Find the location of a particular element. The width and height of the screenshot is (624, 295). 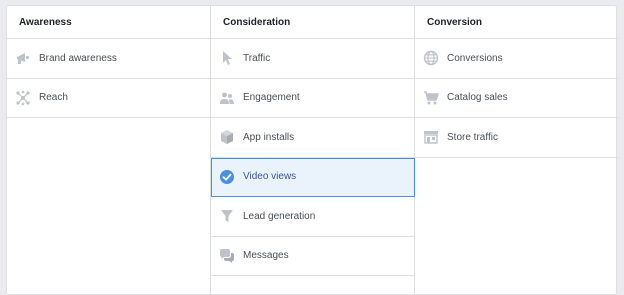

cursor-icon is located at coordinates (227, 58).